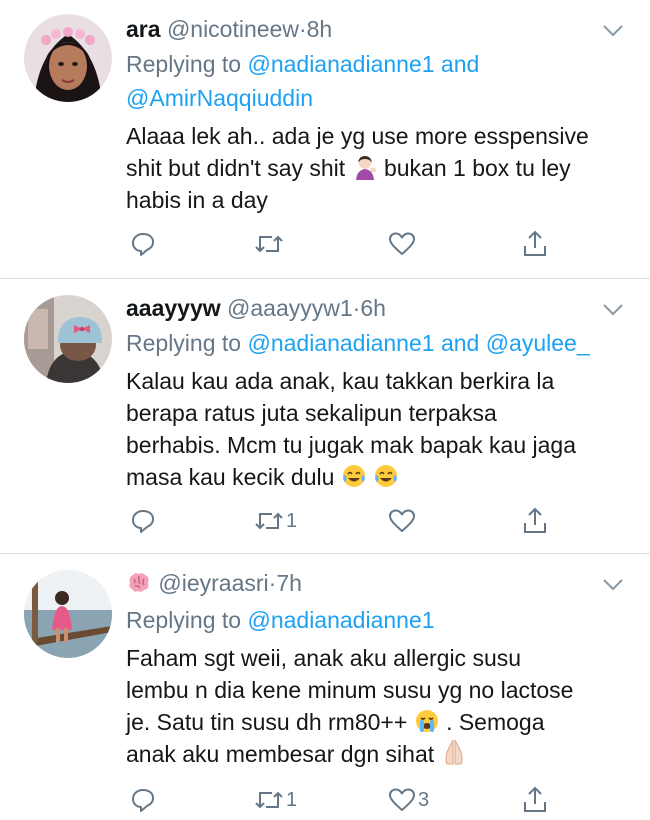 This screenshot has height=820, width=650. I want to click on tweet-header: ara @nicotineew·8h, so click(229, 29).